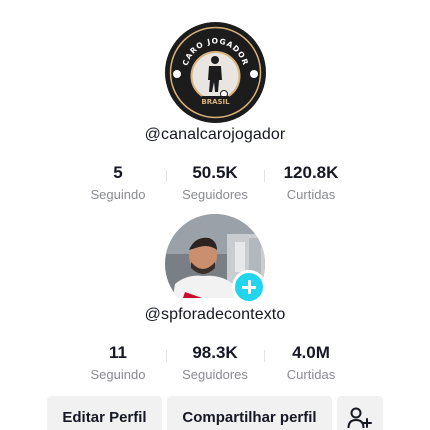  What do you see at coordinates (215, 134) in the screenshot?
I see `username-canalcarojogador: @canalcarojogador` at bounding box center [215, 134].